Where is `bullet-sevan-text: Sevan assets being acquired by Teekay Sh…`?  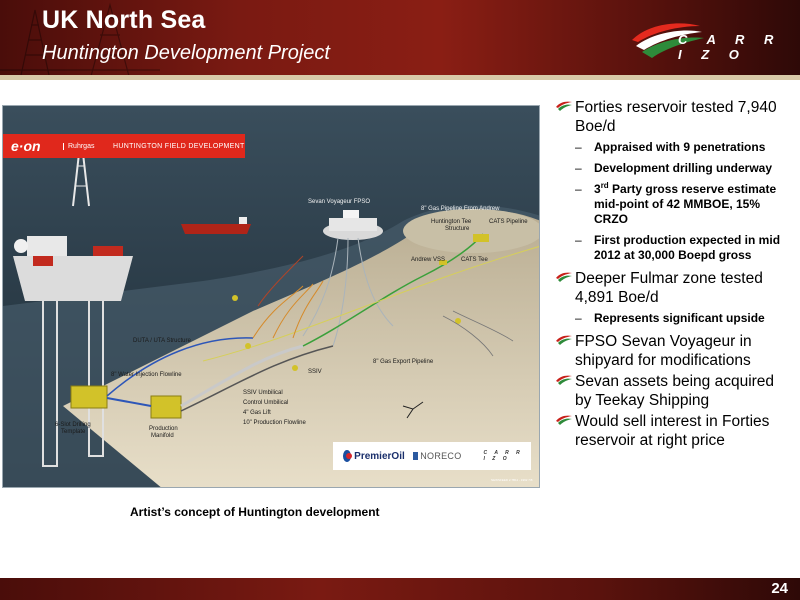
bullet-sevan-text: Sevan assets being acquired by Teekay Sh… is located at coordinates (675, 391).